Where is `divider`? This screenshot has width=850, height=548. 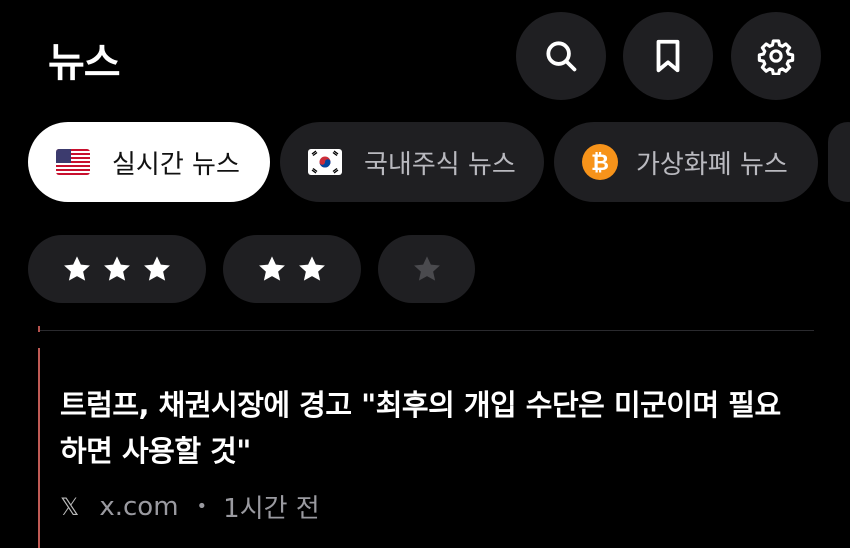
divider is located at coordinates (426, 330).